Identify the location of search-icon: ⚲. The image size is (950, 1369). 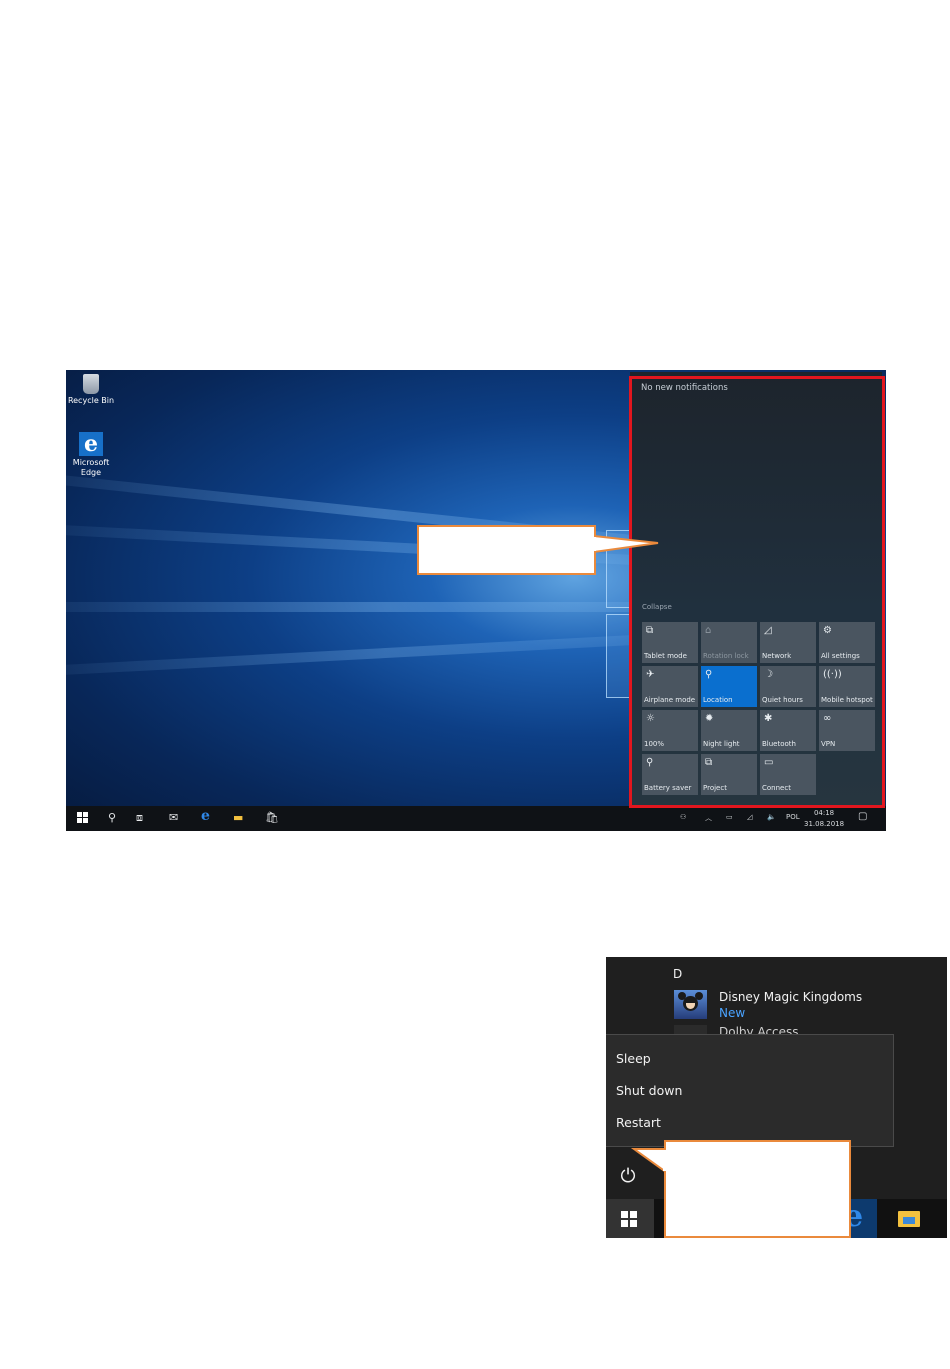
(112, 818).